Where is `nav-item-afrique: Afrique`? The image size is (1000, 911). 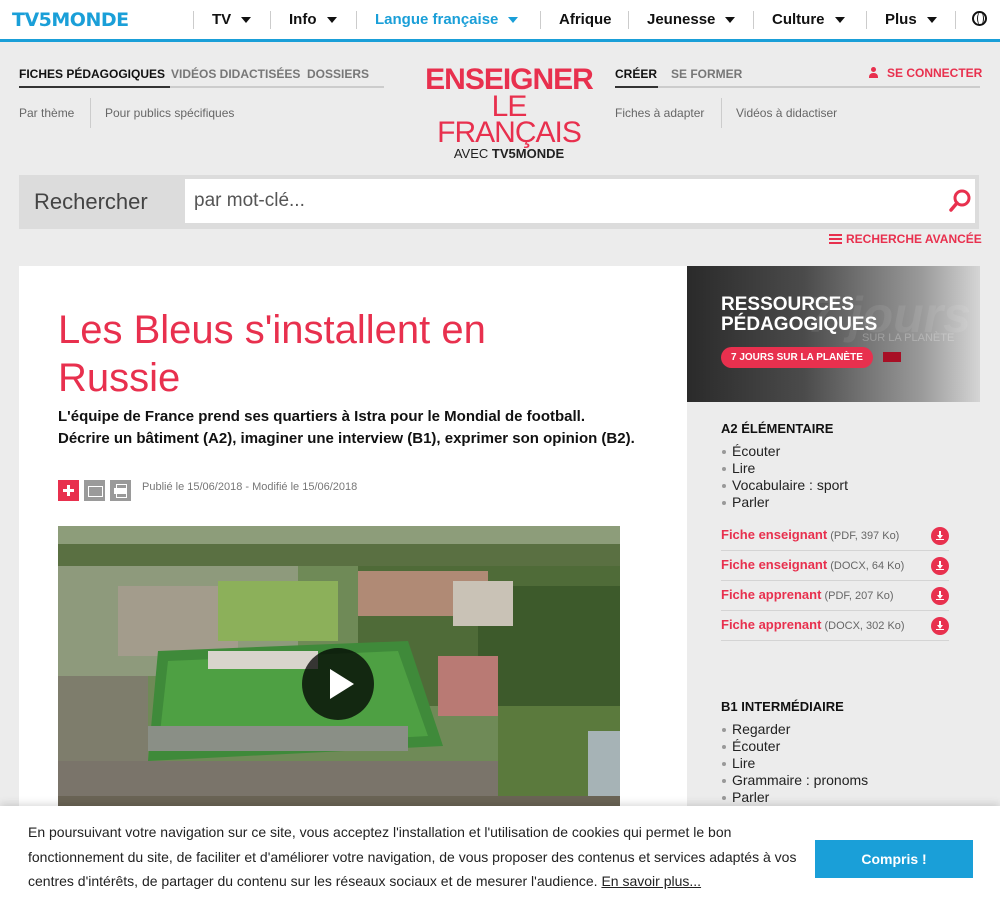
nav-item-afrique: Afrique is located at coordinates (585, 19).